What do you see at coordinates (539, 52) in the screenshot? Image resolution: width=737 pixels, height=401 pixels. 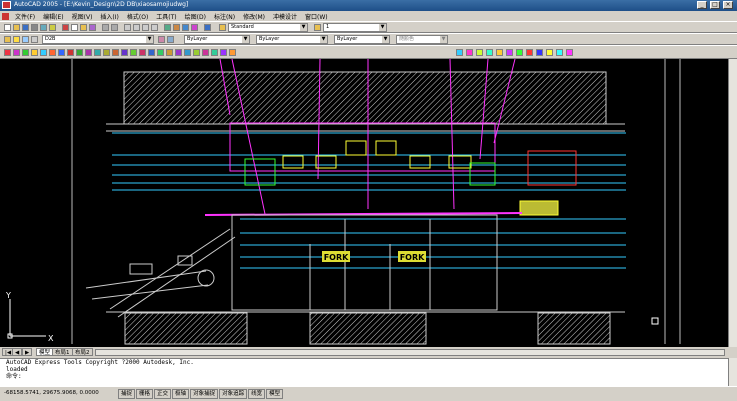 I see `osnap-none-icon` at bounding box center [539, 52].